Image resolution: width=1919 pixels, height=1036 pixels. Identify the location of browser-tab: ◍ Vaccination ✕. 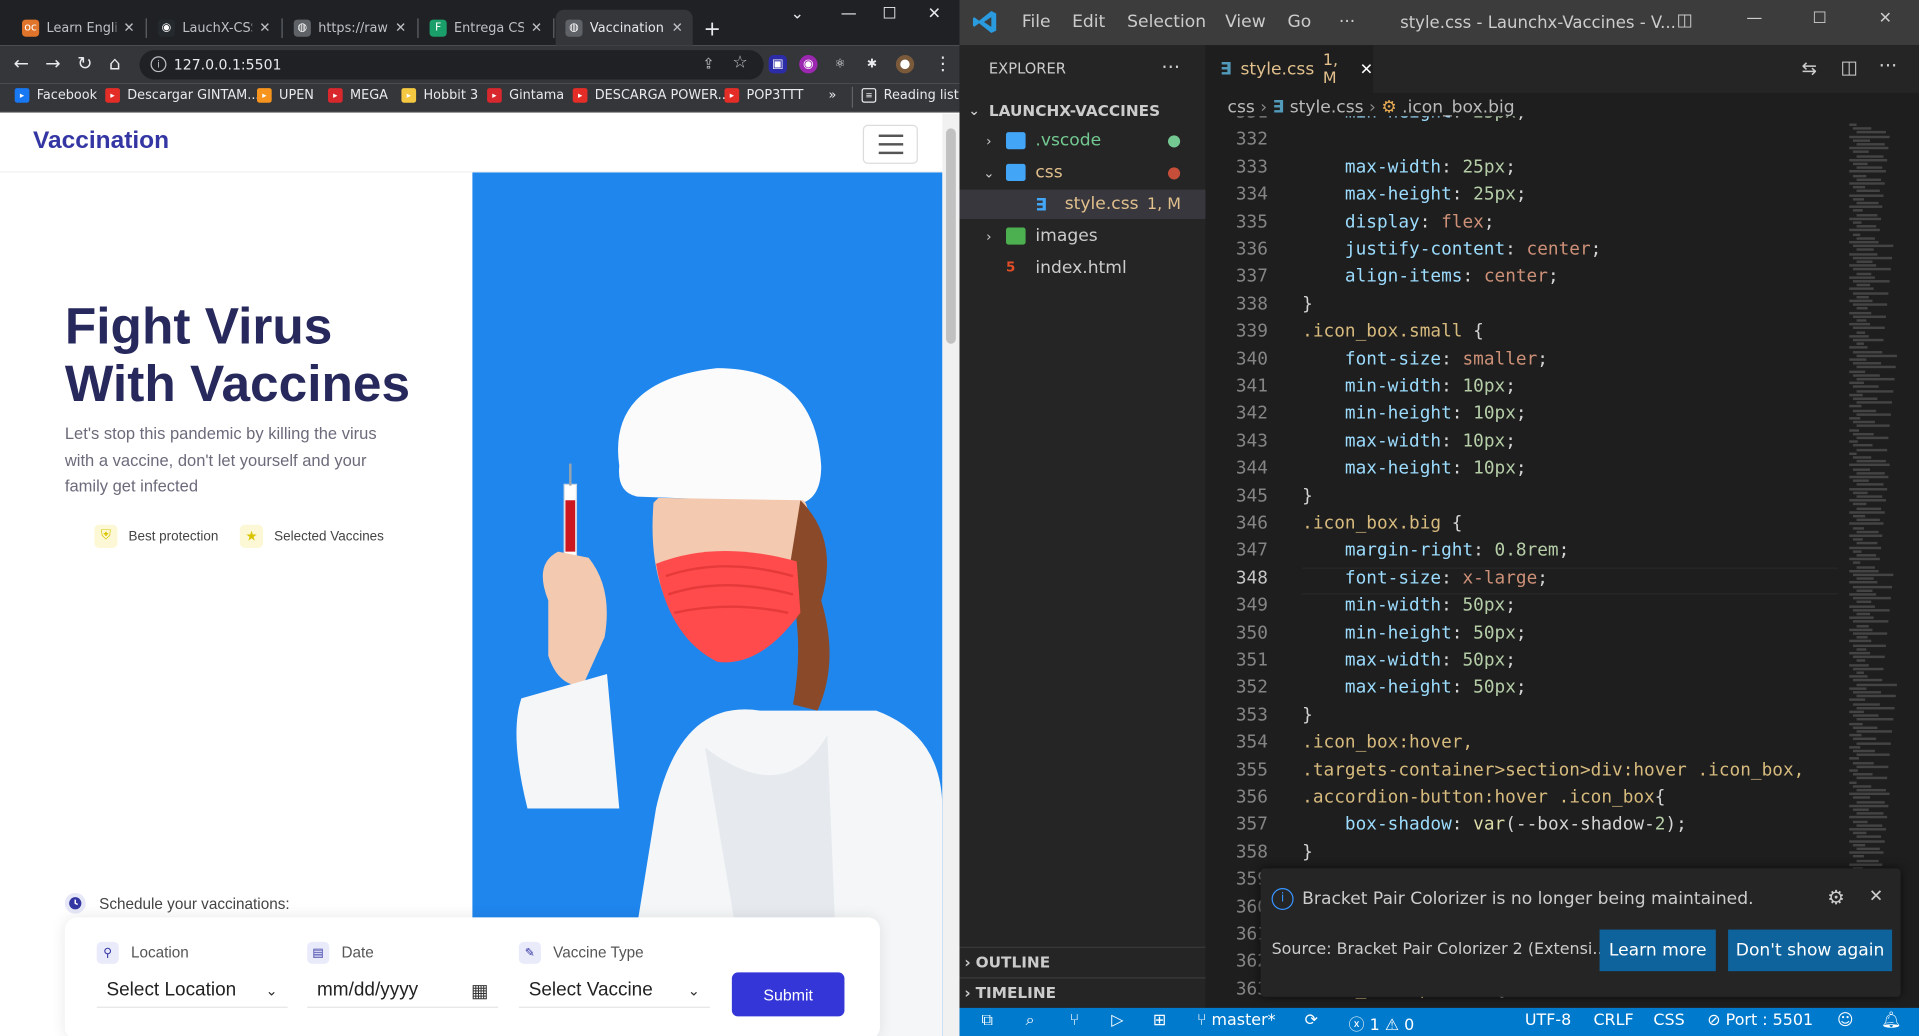
(624, 27).